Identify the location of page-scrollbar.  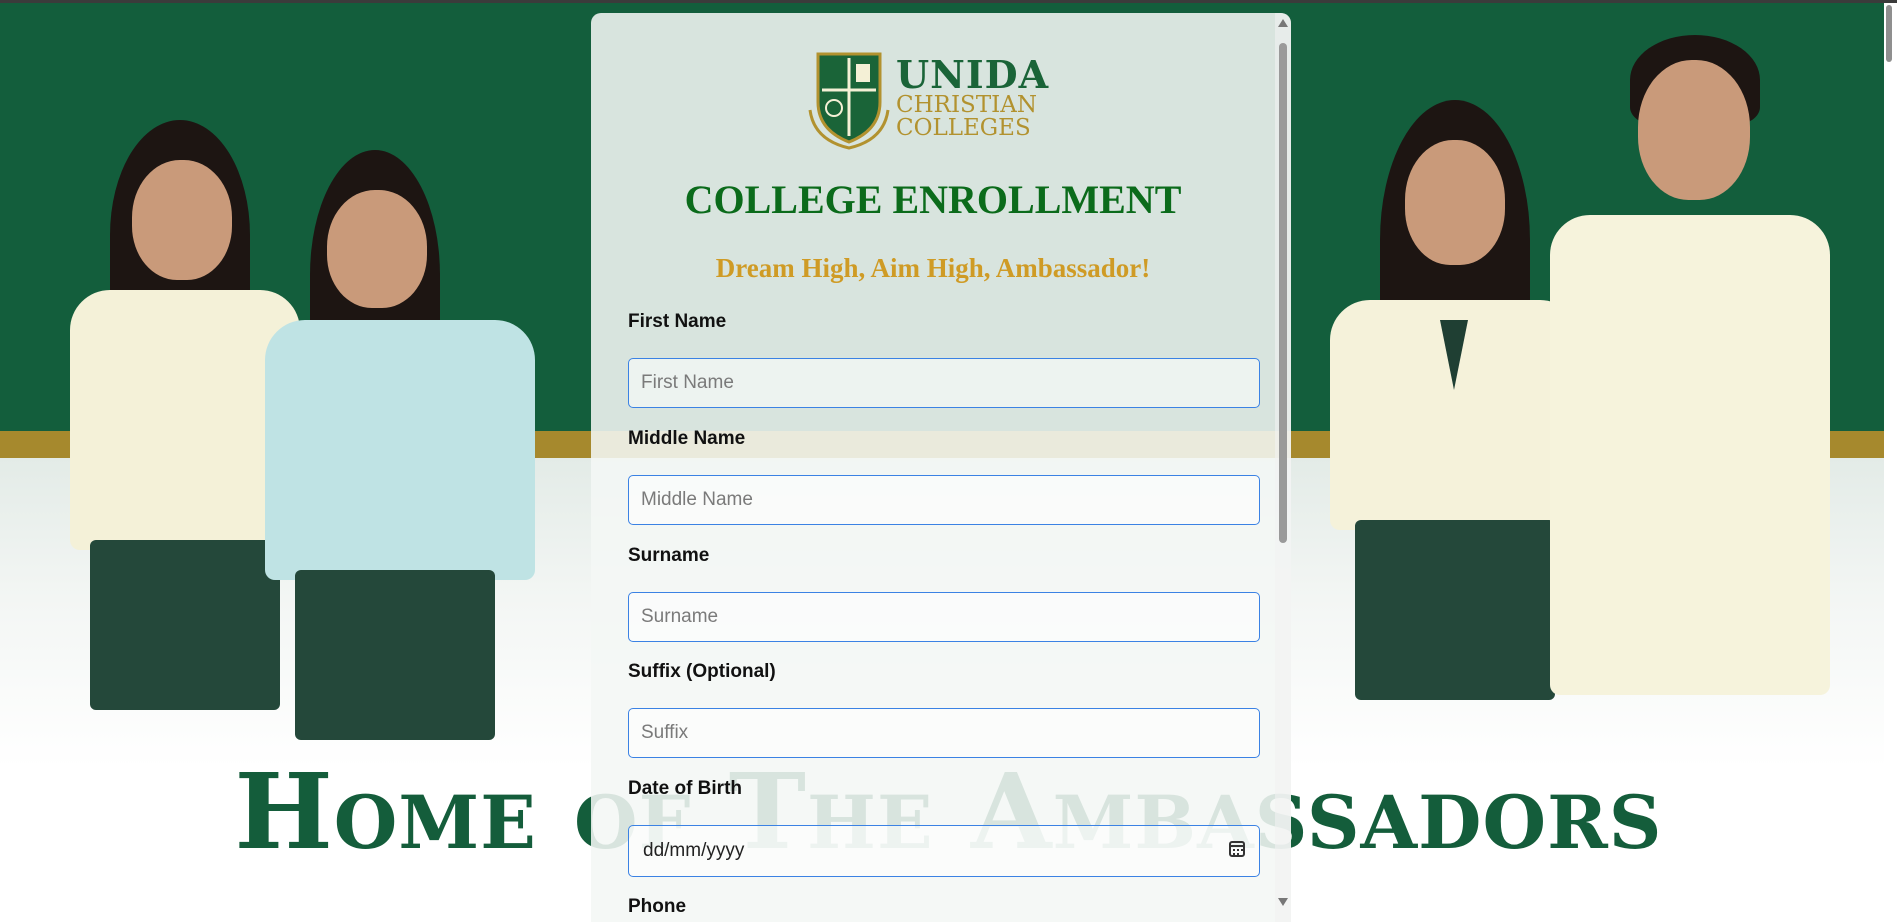
(1890, 462).